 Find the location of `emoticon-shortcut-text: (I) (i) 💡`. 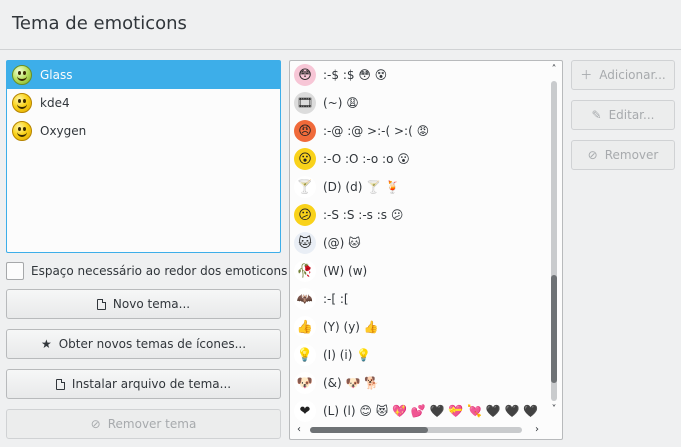

emoticon-shortcut-text: (I) (i) 💡 is located at coordinates (347, 355).